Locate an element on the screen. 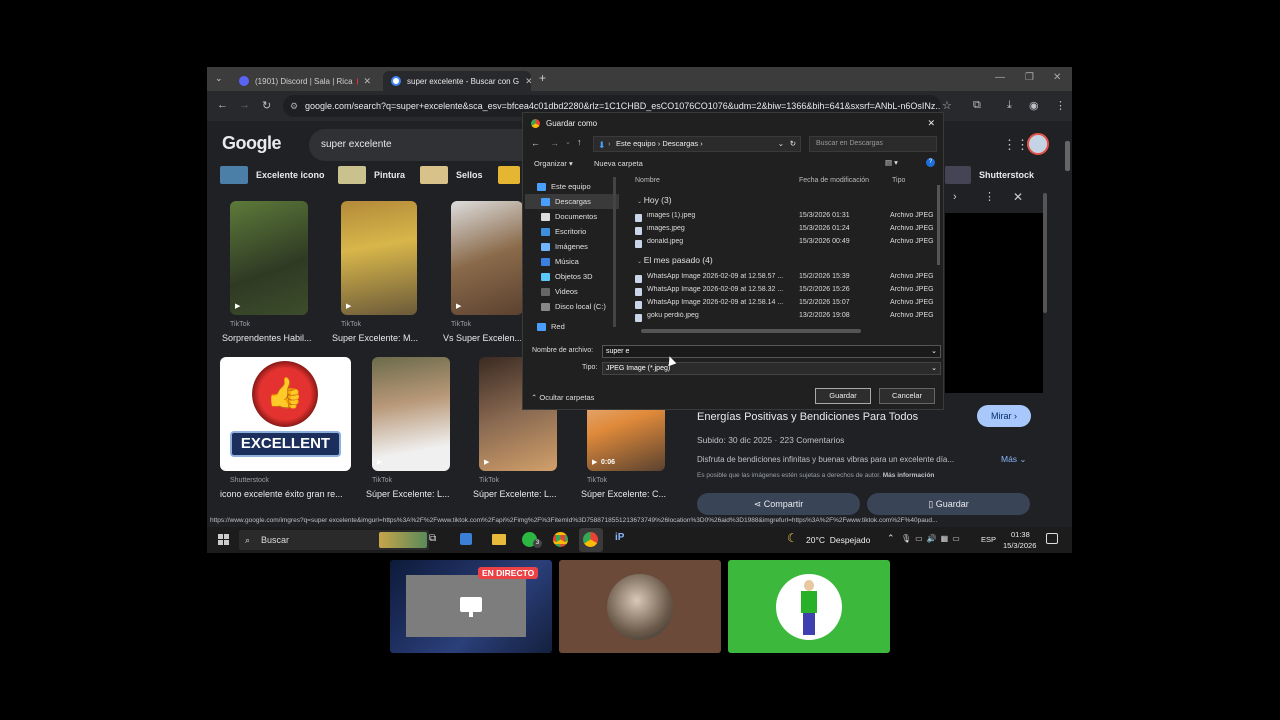 The height and width of the screenshot is (720, 1280). profile-icon: ◉ is located at coordinates (1034, 105).